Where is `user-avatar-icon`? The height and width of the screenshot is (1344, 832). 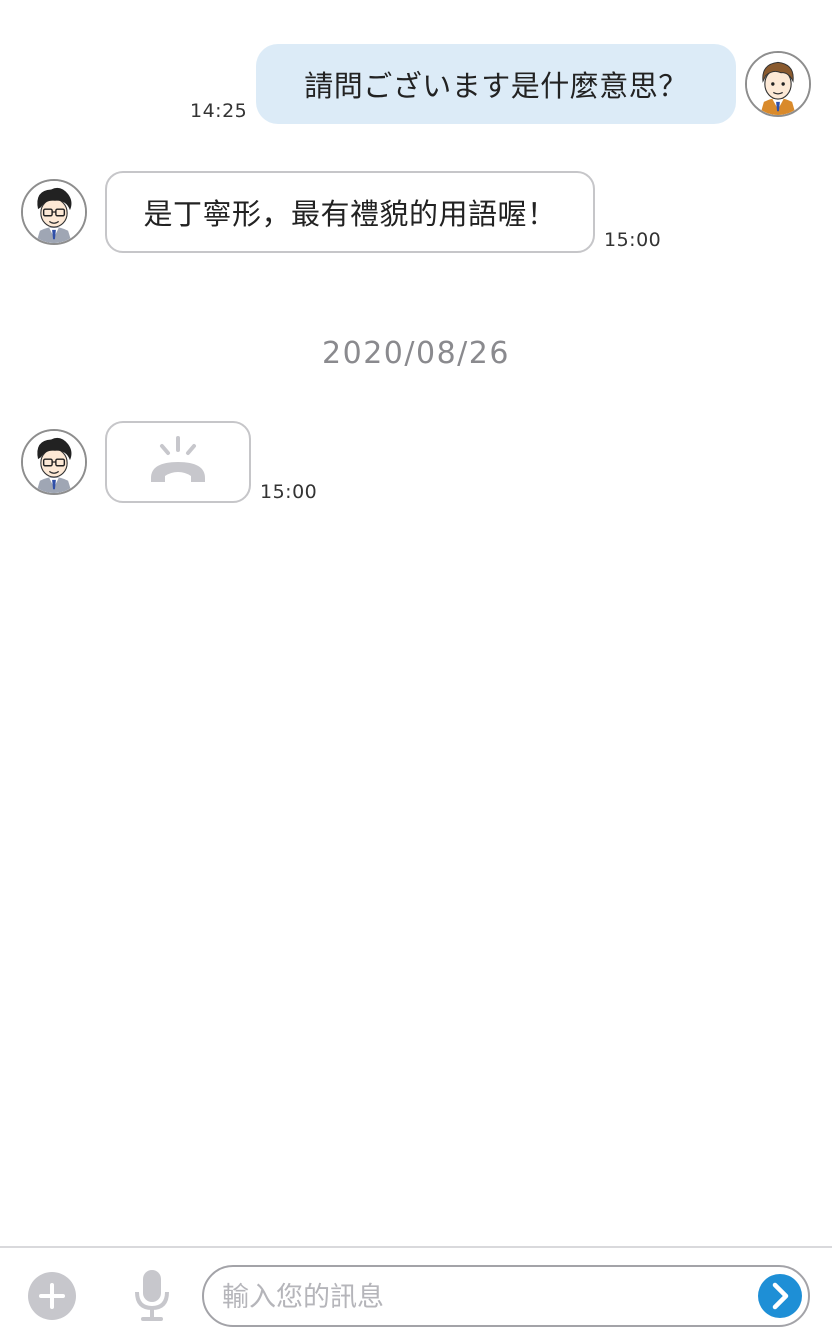 user-avatar-icon is located at coordinates (778, 84).